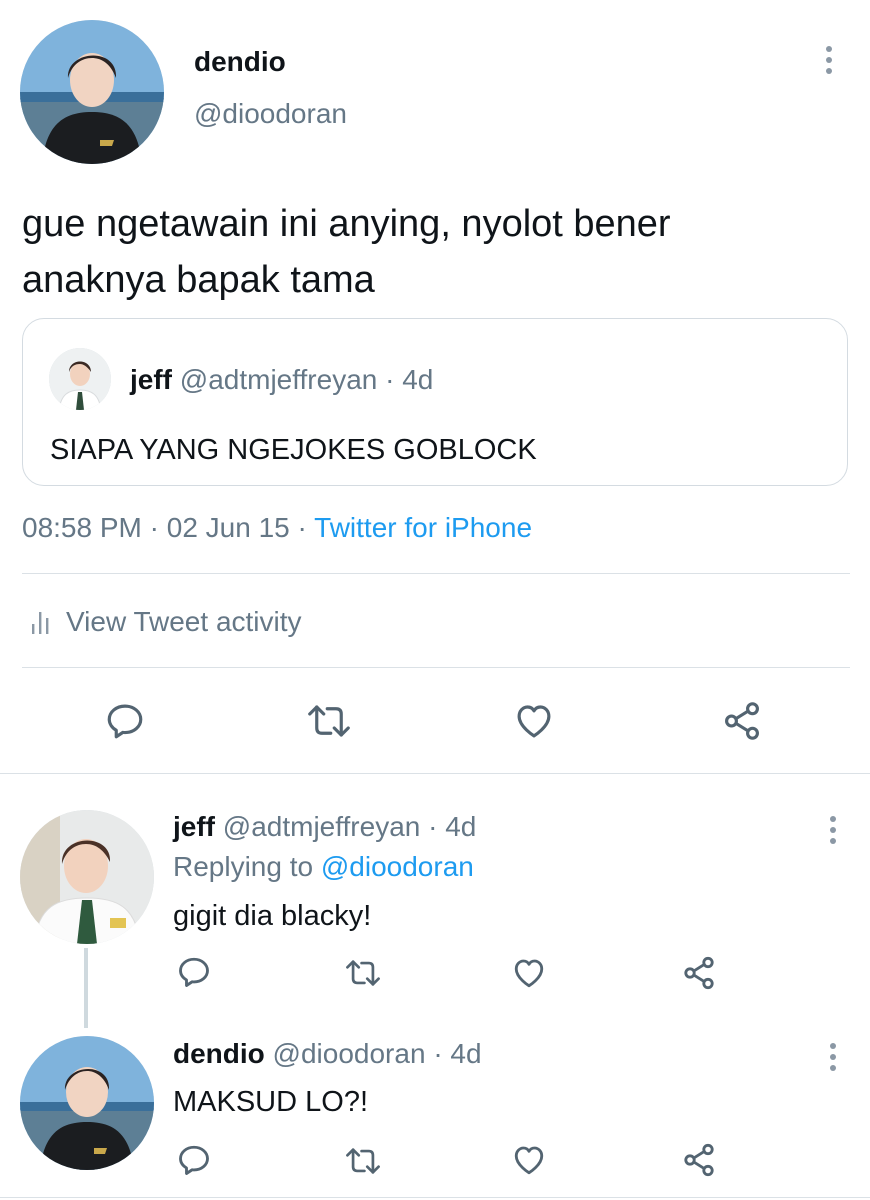  What do you see at coordinates (151, 379) in the screenshot?
I see `quoted-name: jeff` at bounding box center [151, 379].